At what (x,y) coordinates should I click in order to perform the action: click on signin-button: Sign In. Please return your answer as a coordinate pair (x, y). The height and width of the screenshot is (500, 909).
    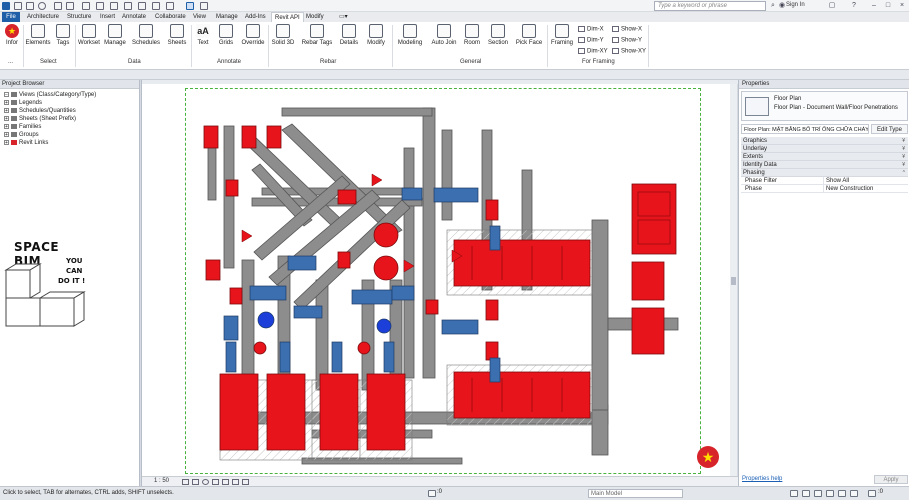
    Looking at the image, I should click on (795, 5).